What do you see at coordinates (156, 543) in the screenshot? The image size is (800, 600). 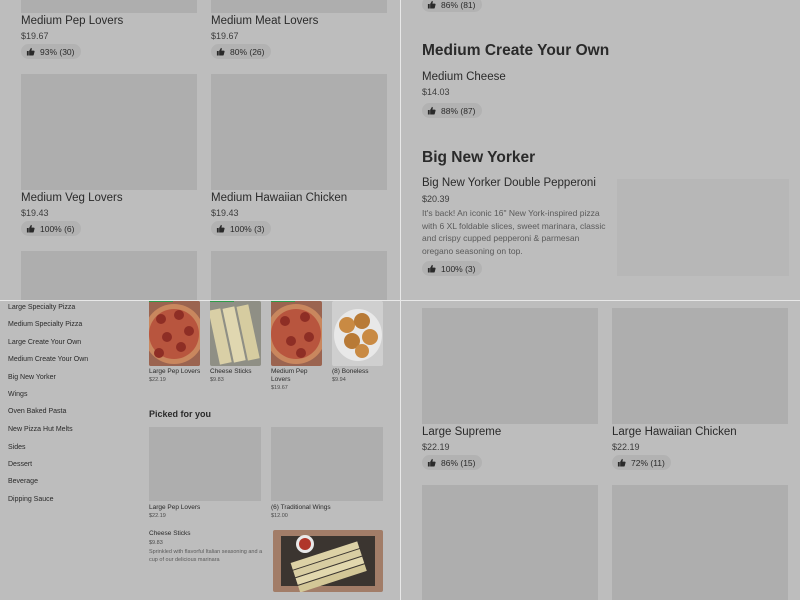 I see `product-price: $9.83` at bounding box center [156, 543].